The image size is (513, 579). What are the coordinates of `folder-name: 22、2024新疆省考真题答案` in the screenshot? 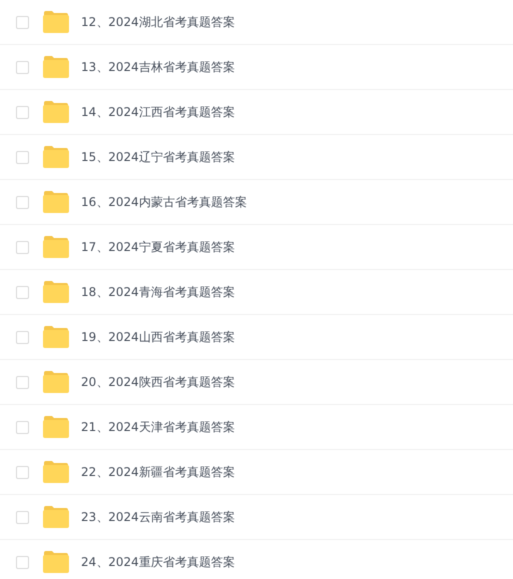 It's located at (158, 472).